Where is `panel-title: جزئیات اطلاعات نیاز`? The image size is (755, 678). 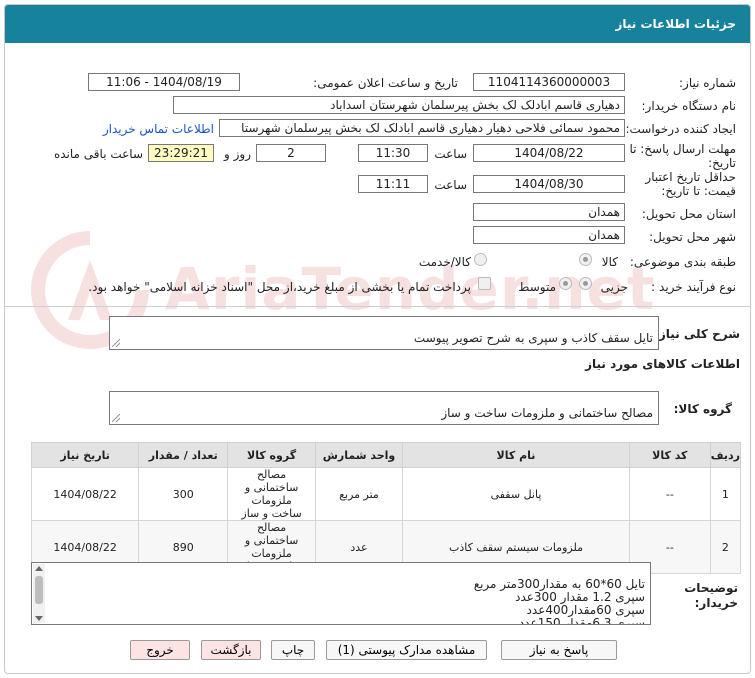
panel-title: جزئیات اطلاعات نیاز is located at coordinates (377, 24).